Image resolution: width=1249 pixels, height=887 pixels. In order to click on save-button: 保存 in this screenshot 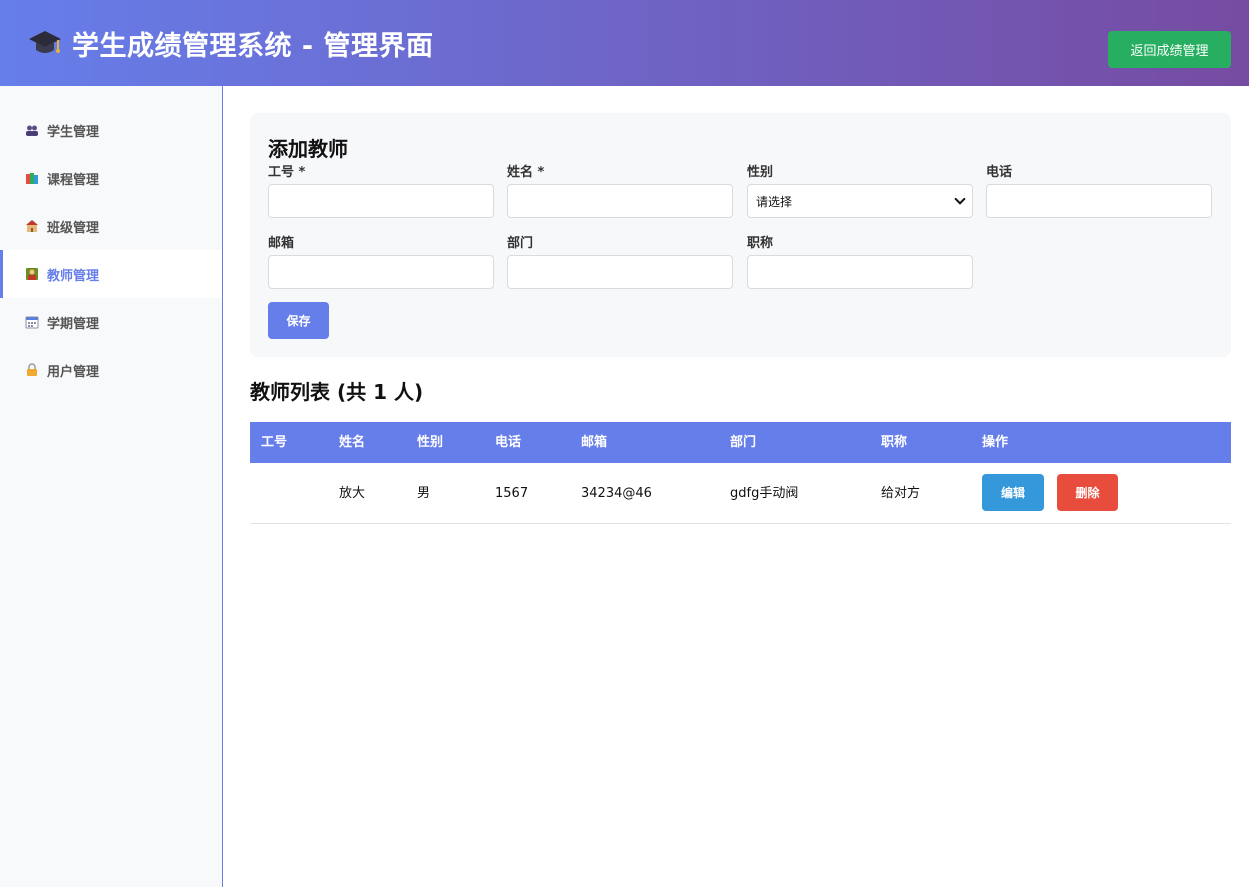, I will do `click(298, 320)`.